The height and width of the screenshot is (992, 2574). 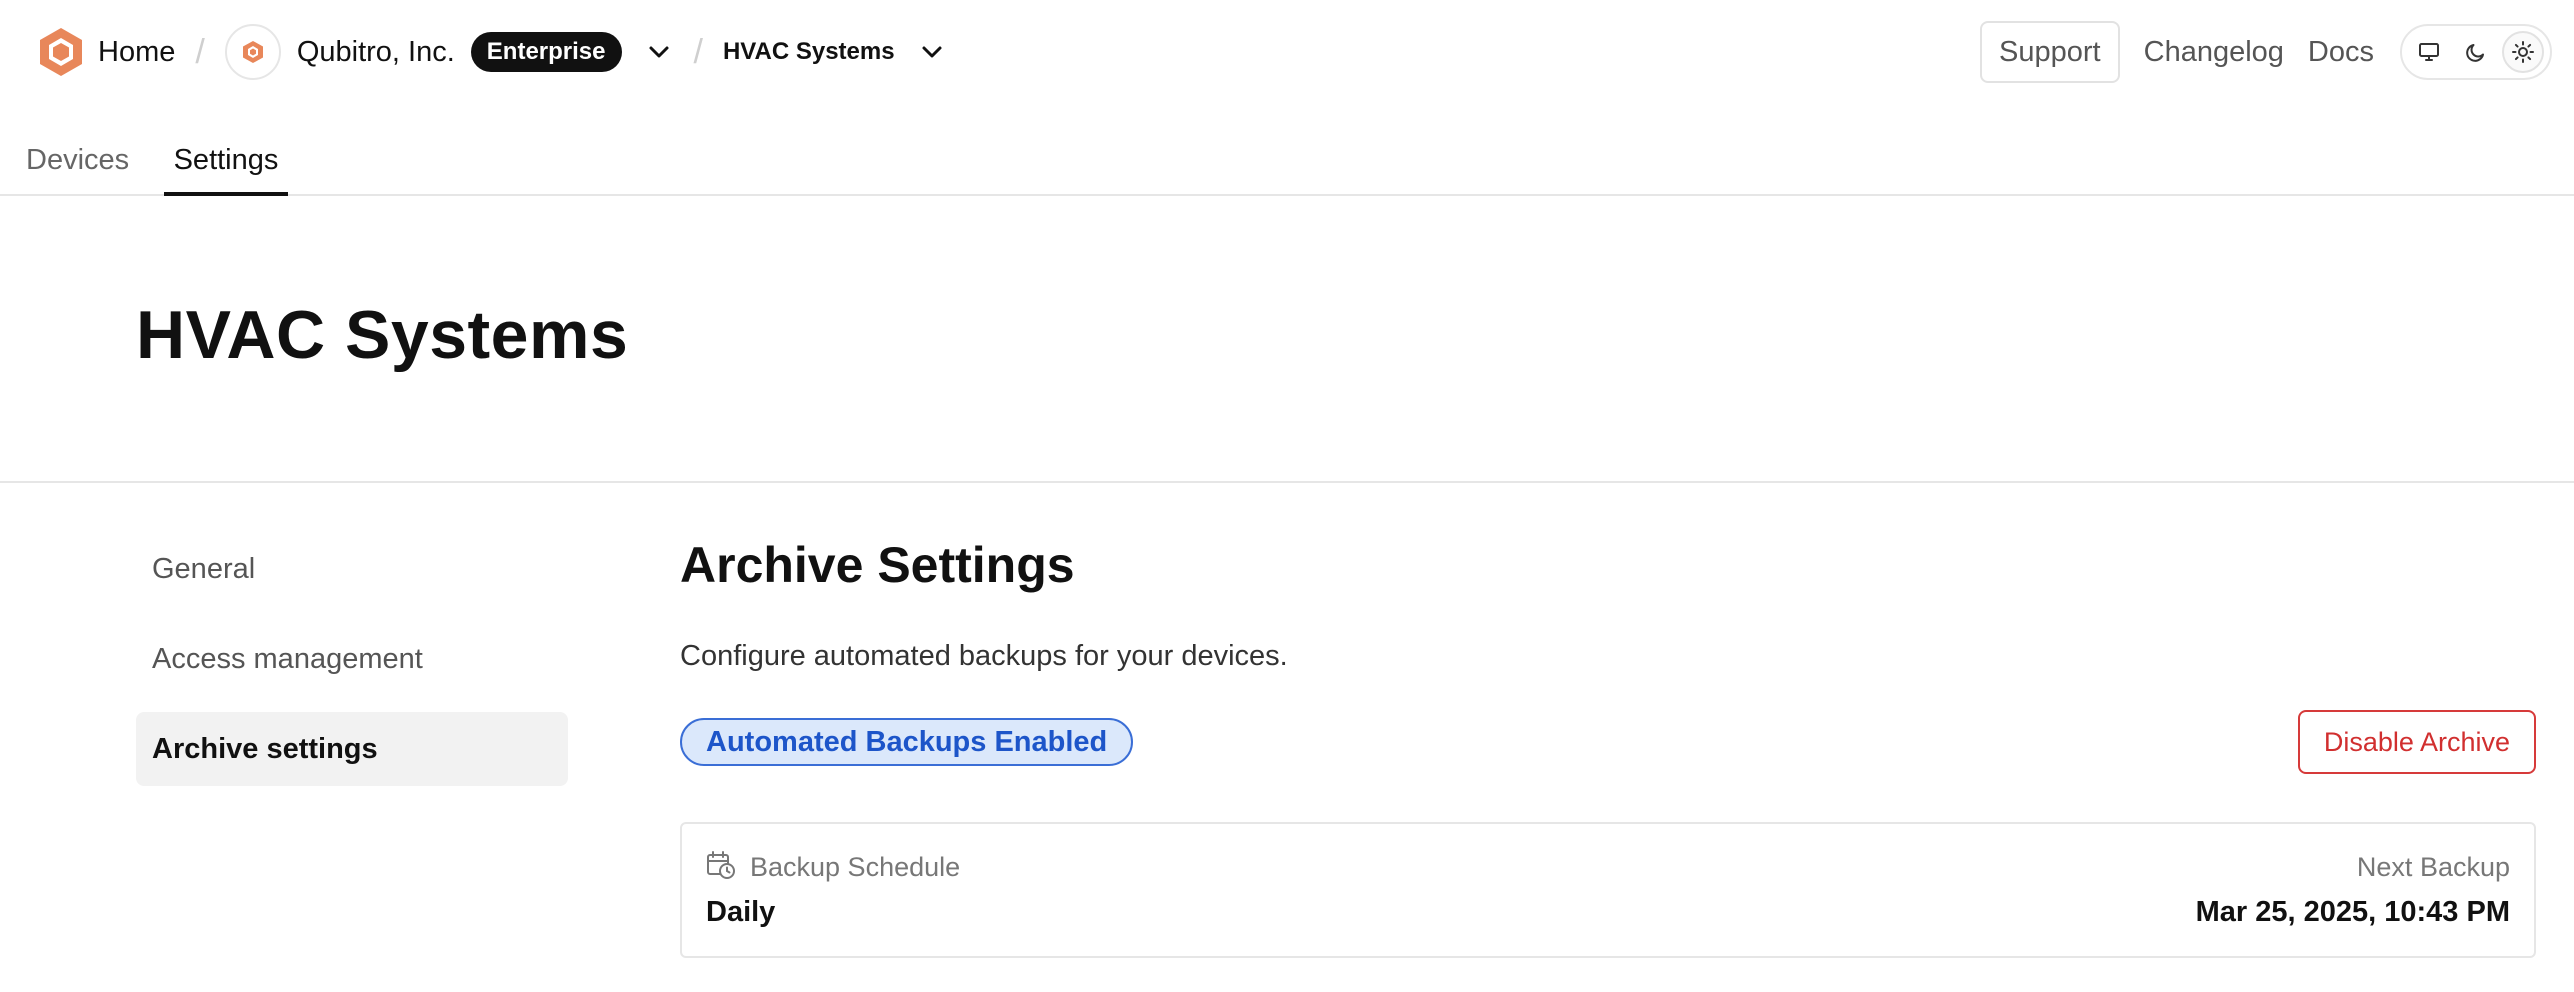 What do you see at coordinates (546, 52) in the screenshot?
I see `plan-badge: Enterprise` at bounding box center [546, 52].